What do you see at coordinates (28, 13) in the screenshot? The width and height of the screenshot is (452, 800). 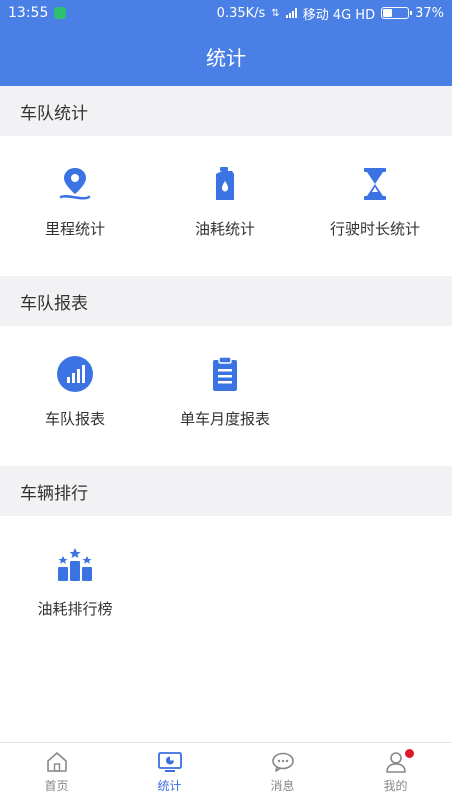 I see `status-time: 13:55` at bounding box center [28, 13].